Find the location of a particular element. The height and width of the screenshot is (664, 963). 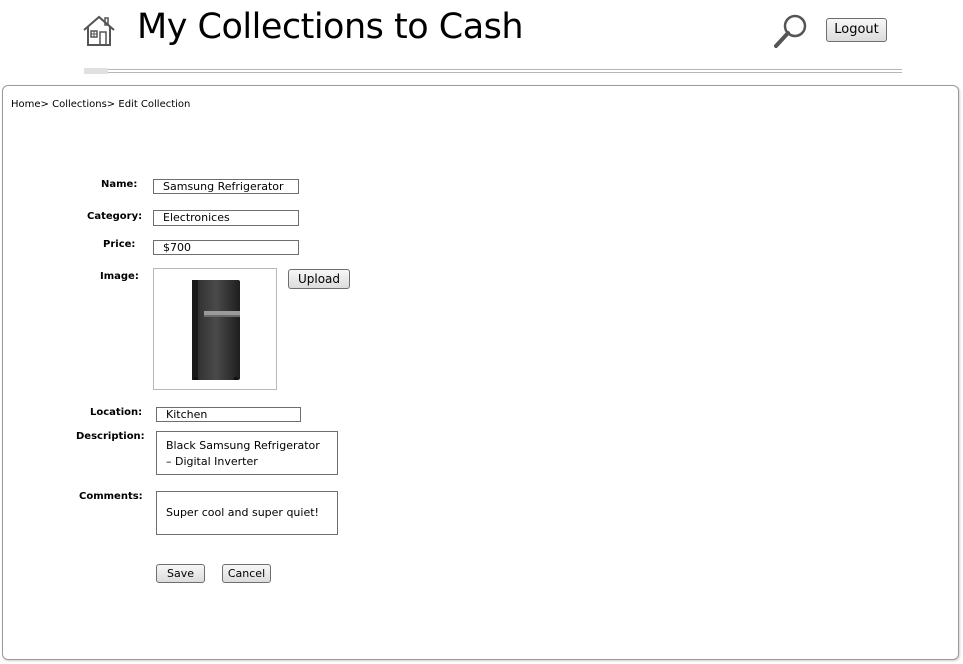

search-icon is located at coordinates (791, 31).